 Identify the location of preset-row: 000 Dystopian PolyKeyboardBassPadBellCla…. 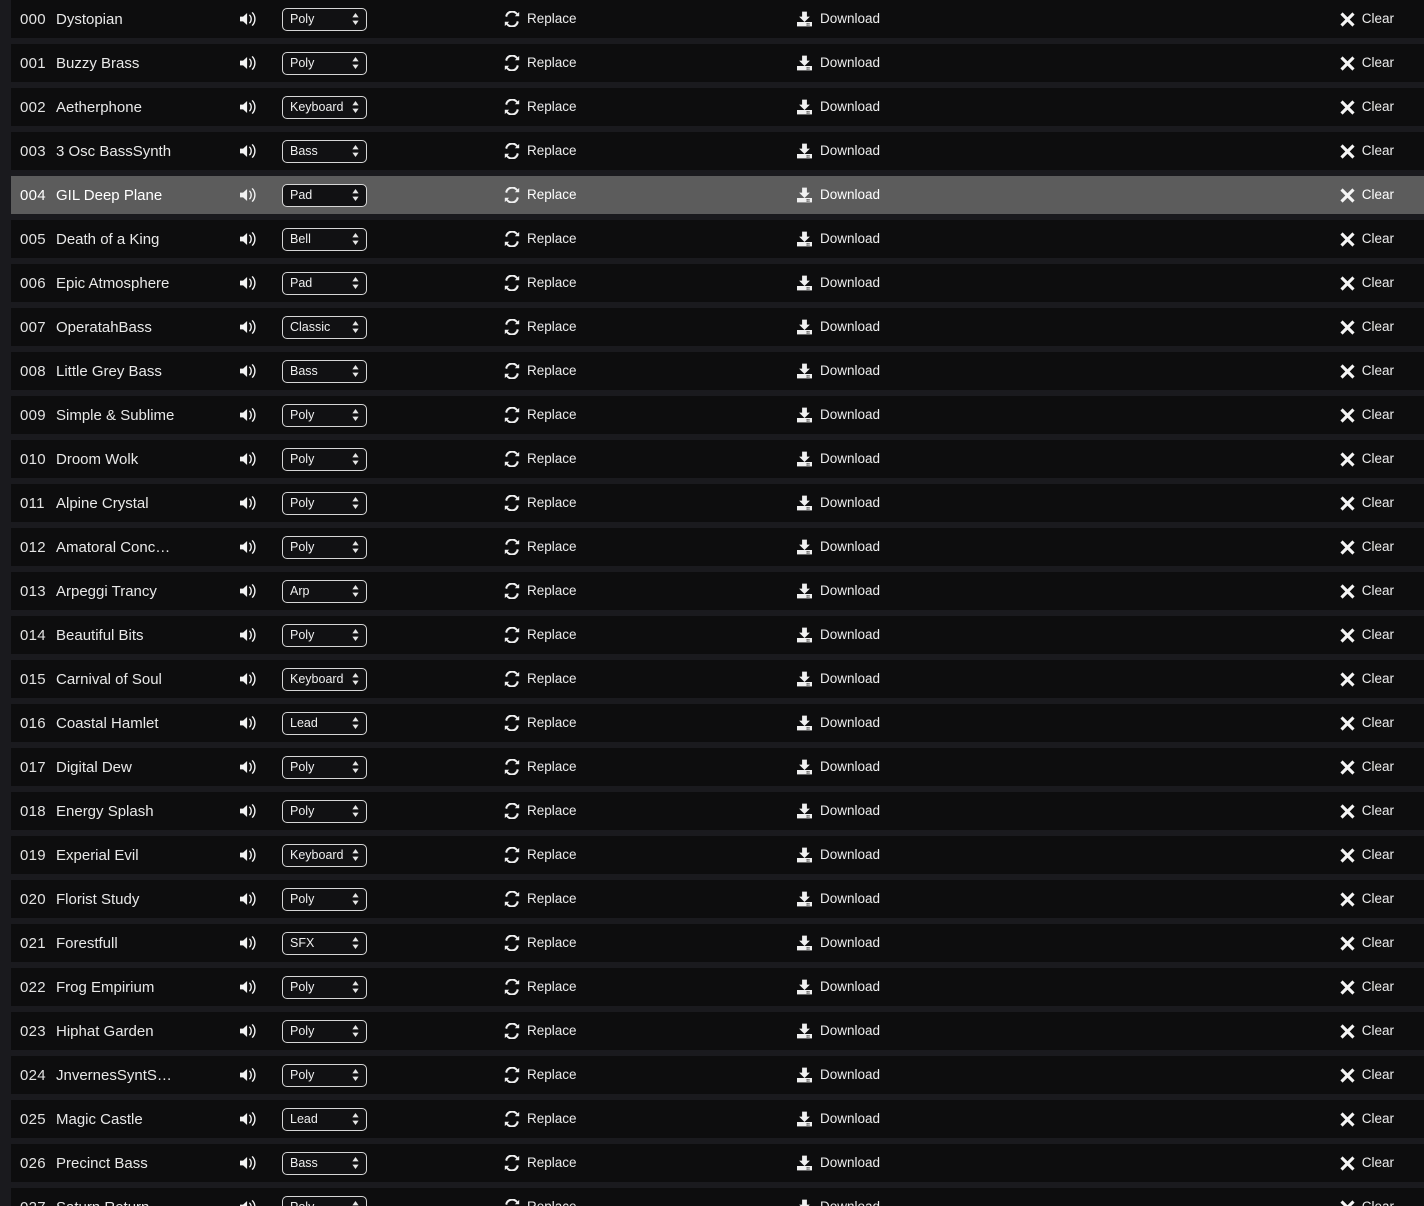
(717, 19).